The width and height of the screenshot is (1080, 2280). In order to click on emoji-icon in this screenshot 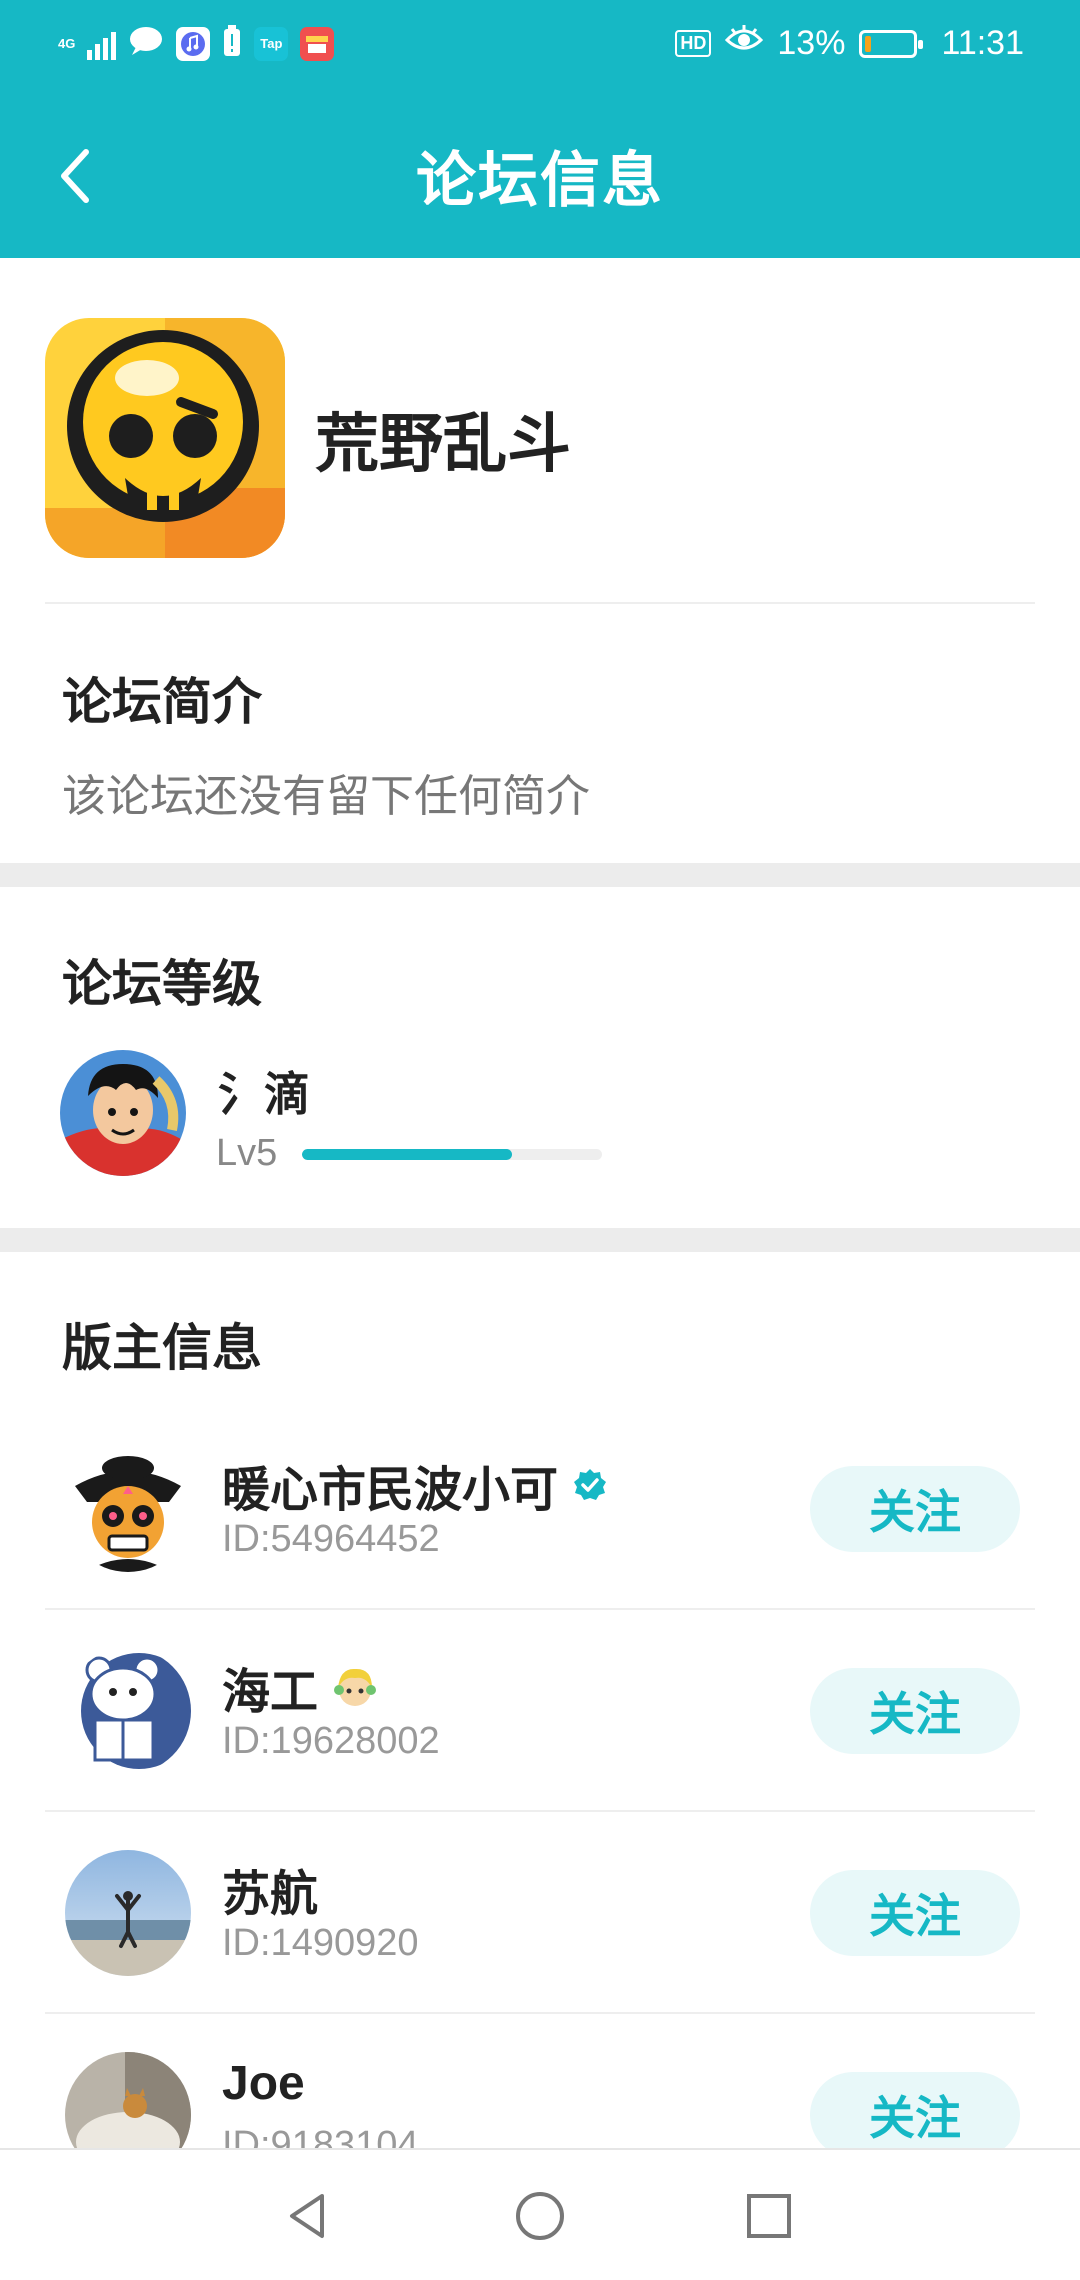, I will do `click(355, 1687)`.